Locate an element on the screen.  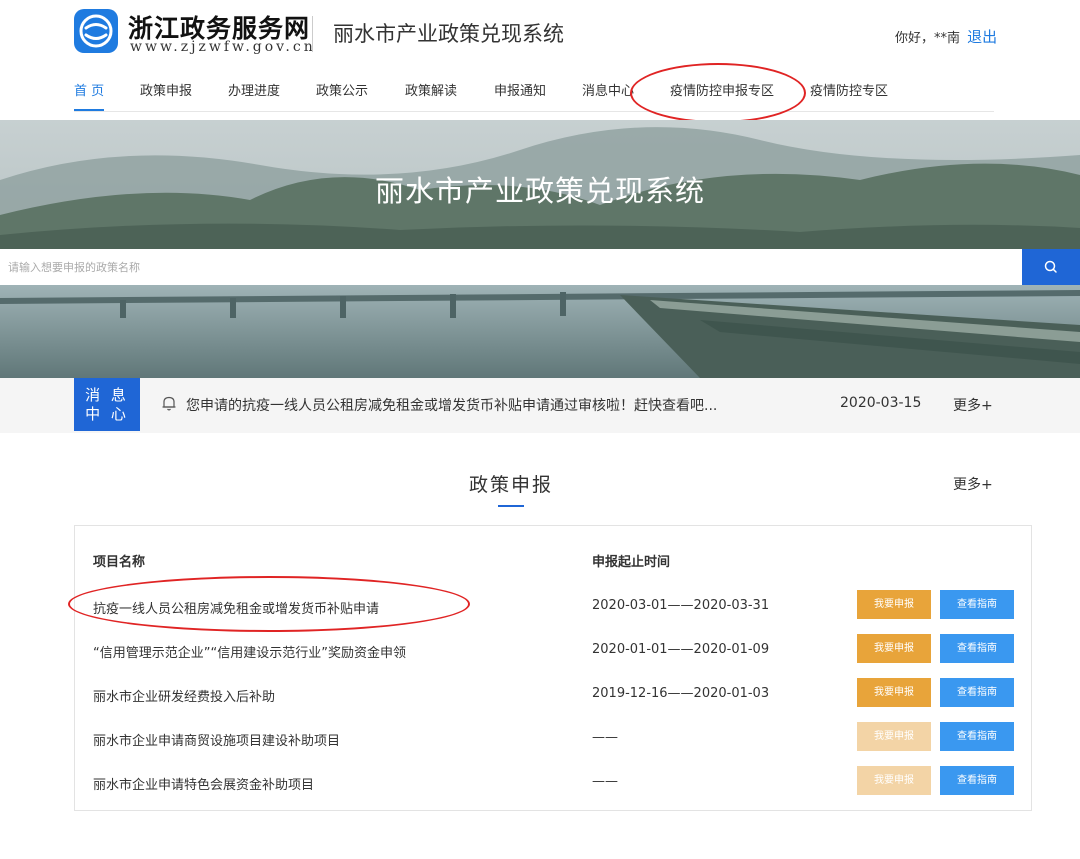
logout-link: 退出 is located at coordinates (982, 37).